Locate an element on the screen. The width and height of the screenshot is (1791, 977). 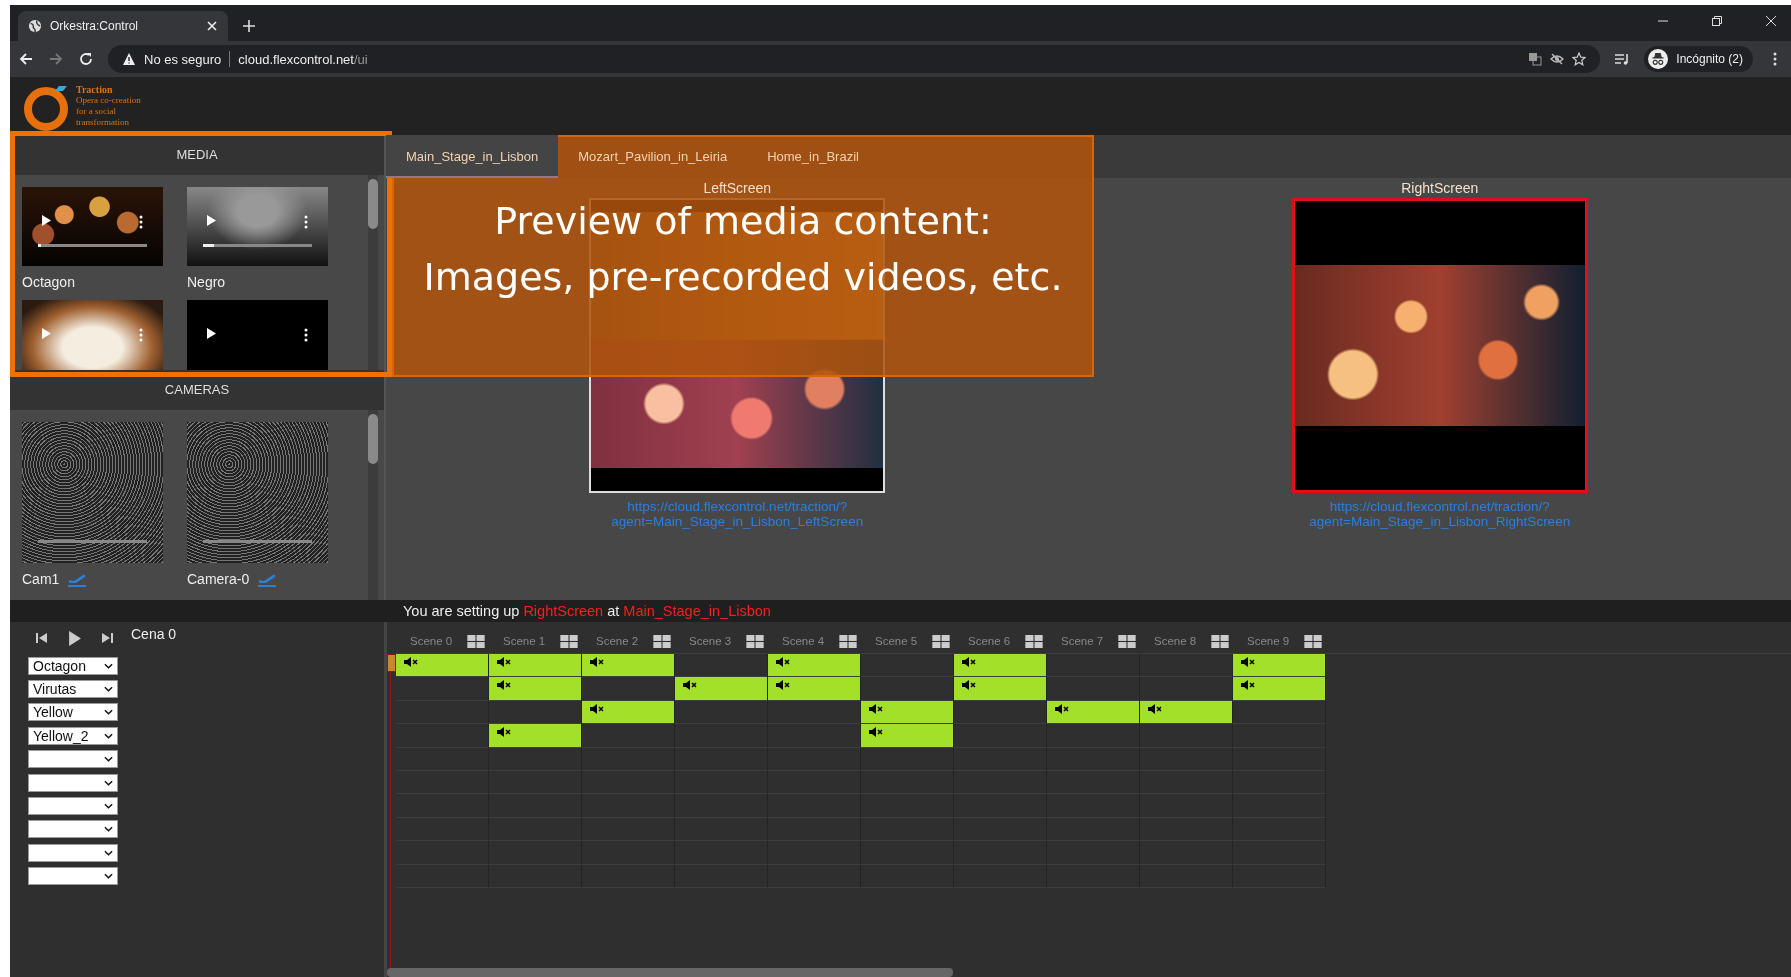
close-icon is located at coordinates (212, 26).